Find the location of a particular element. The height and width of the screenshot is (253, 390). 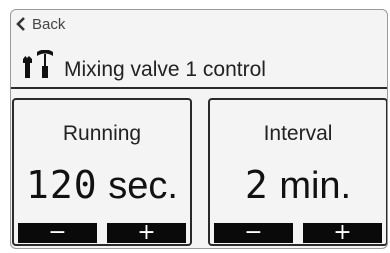

interval-unit: min. is located at coordinates (315, 186).